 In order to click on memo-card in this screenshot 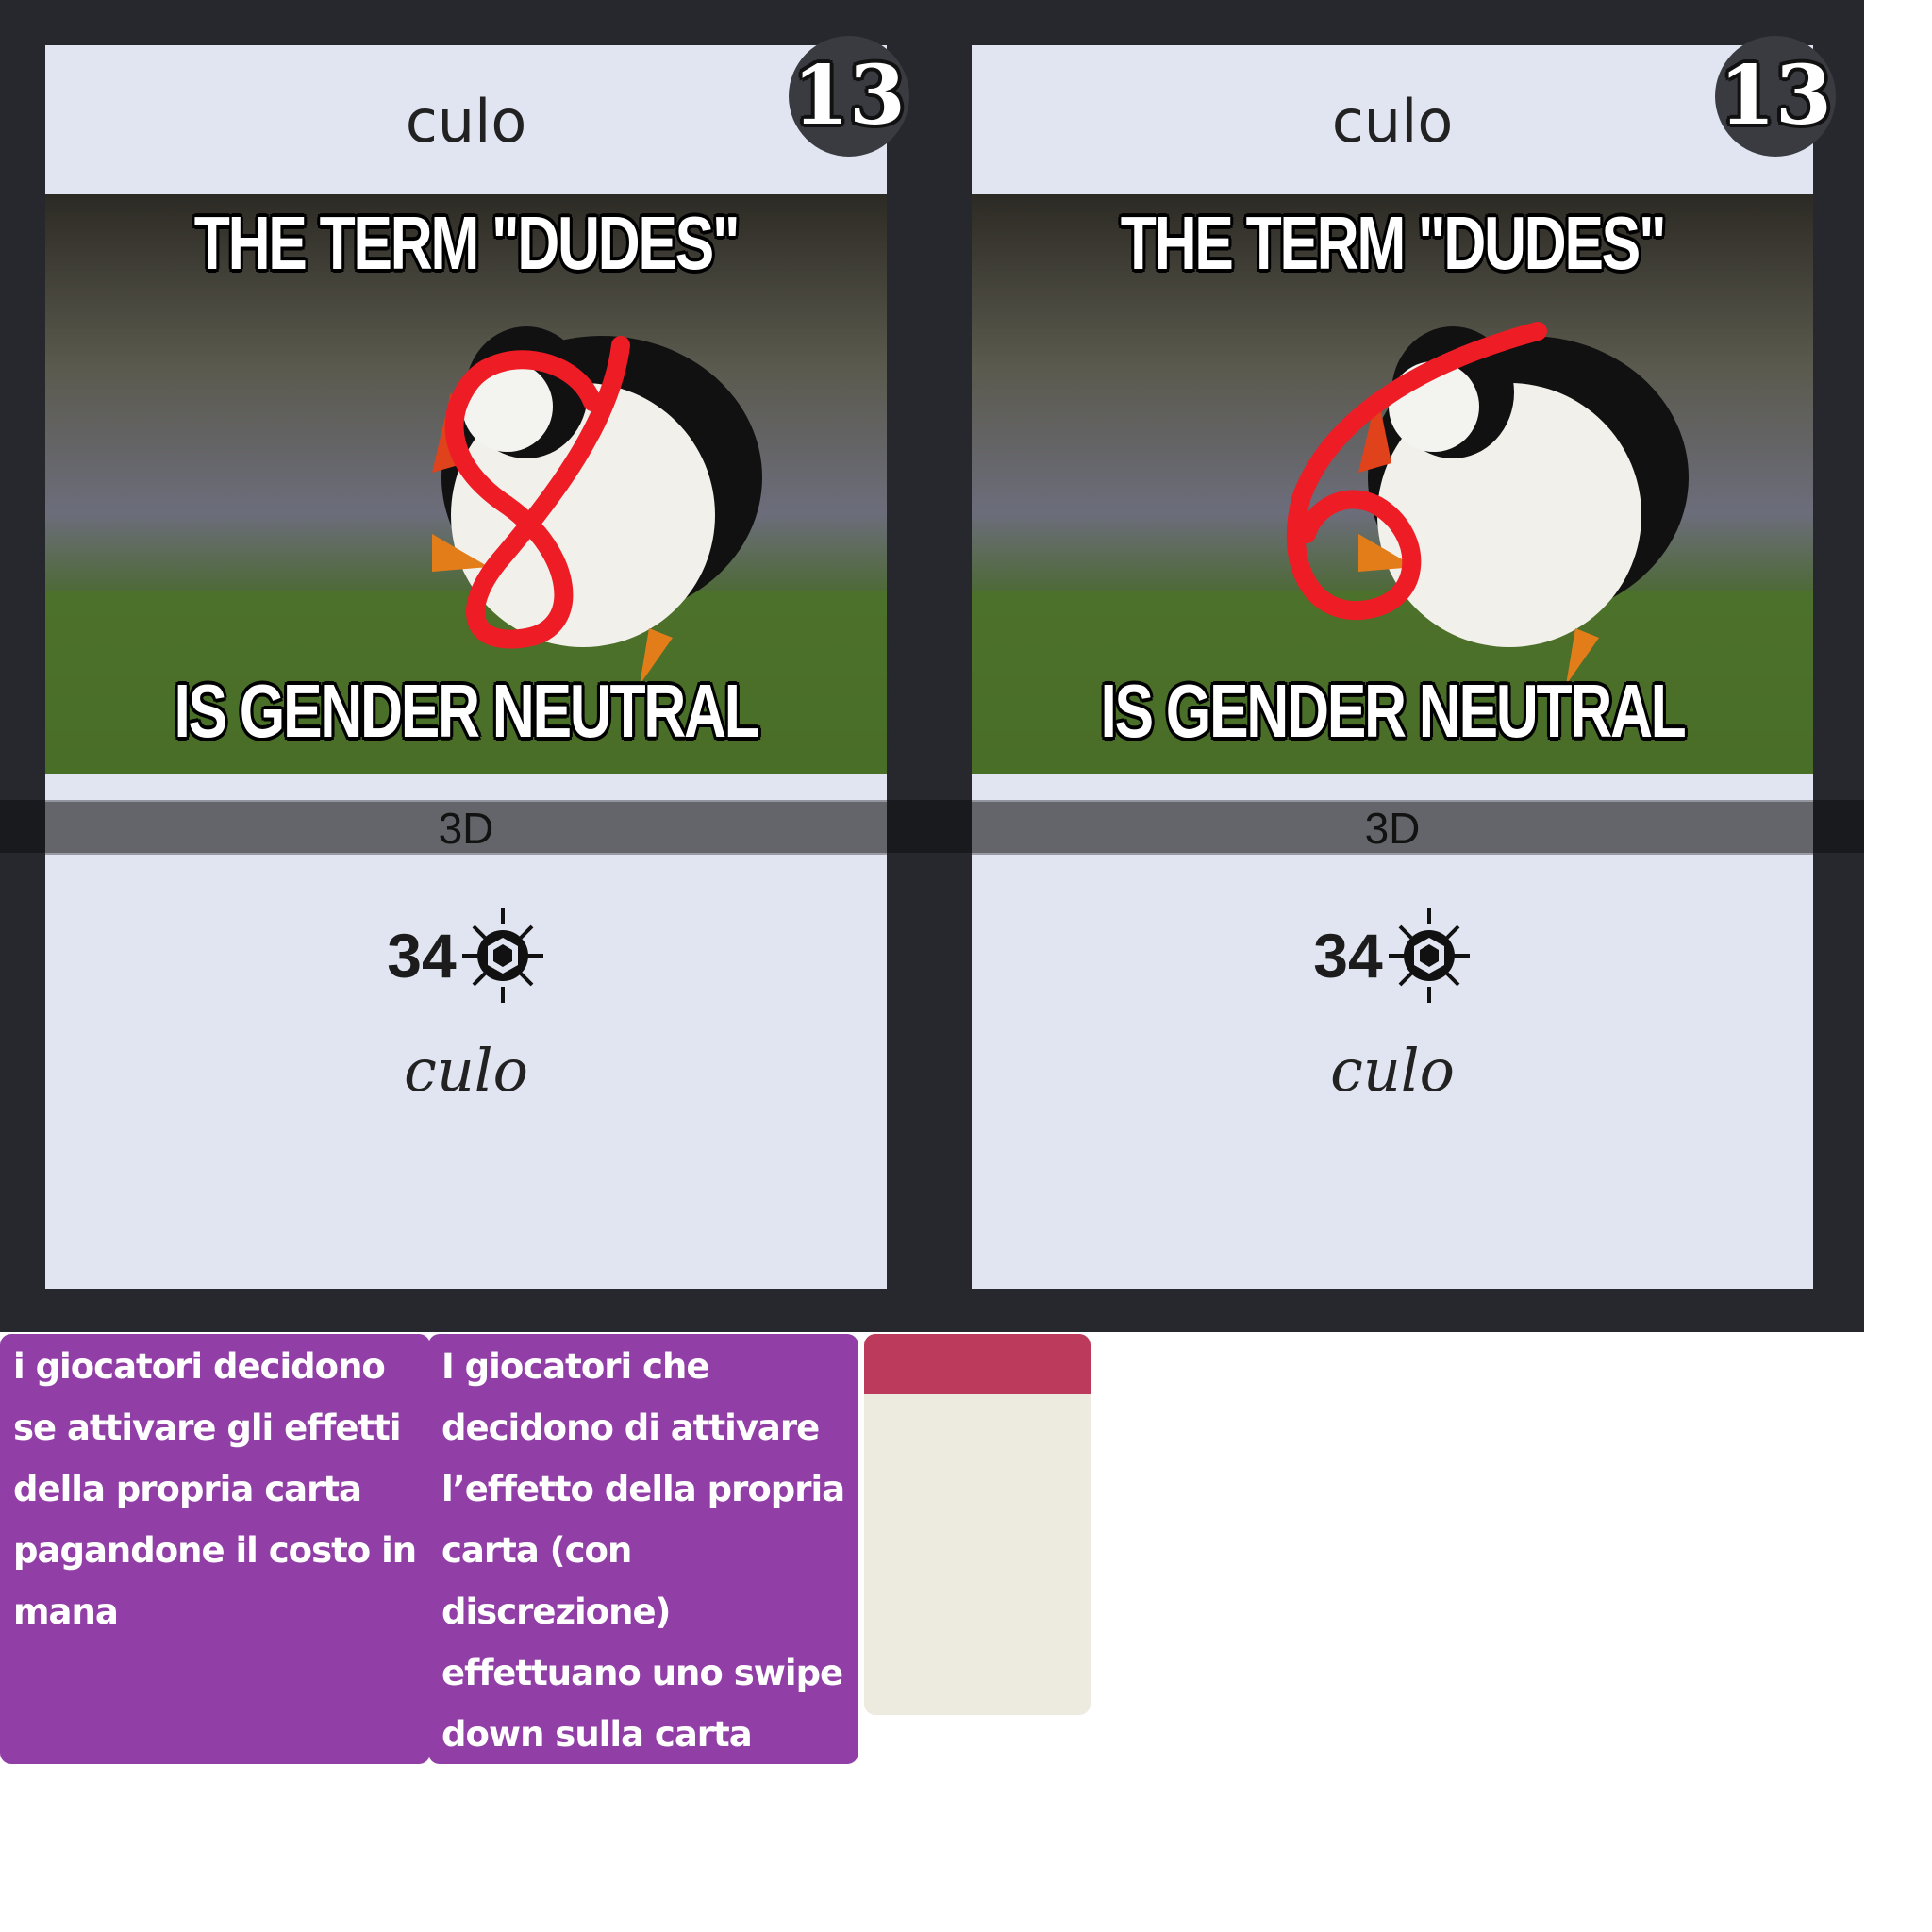, I will do `click(978, 1525)`.